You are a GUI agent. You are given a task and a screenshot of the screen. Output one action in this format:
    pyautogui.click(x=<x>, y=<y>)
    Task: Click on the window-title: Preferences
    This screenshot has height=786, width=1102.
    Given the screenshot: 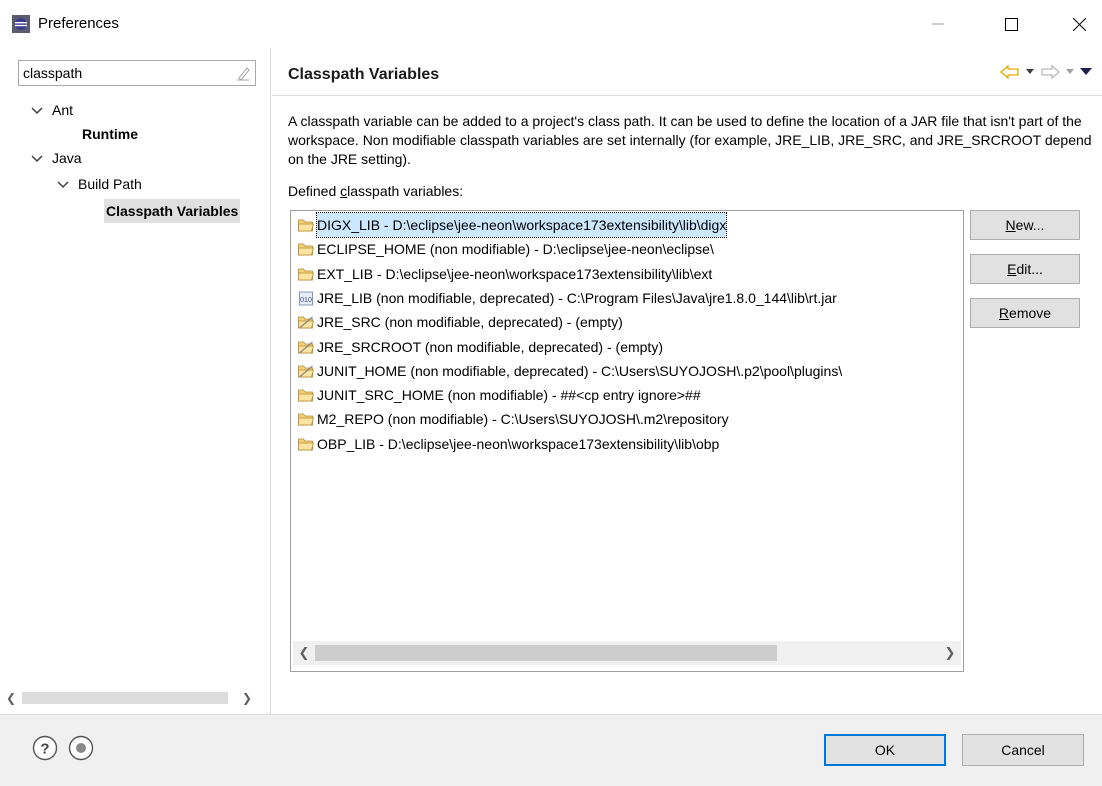 What is the action you would take?
    pyautogui.click(x=78, y=23)
    